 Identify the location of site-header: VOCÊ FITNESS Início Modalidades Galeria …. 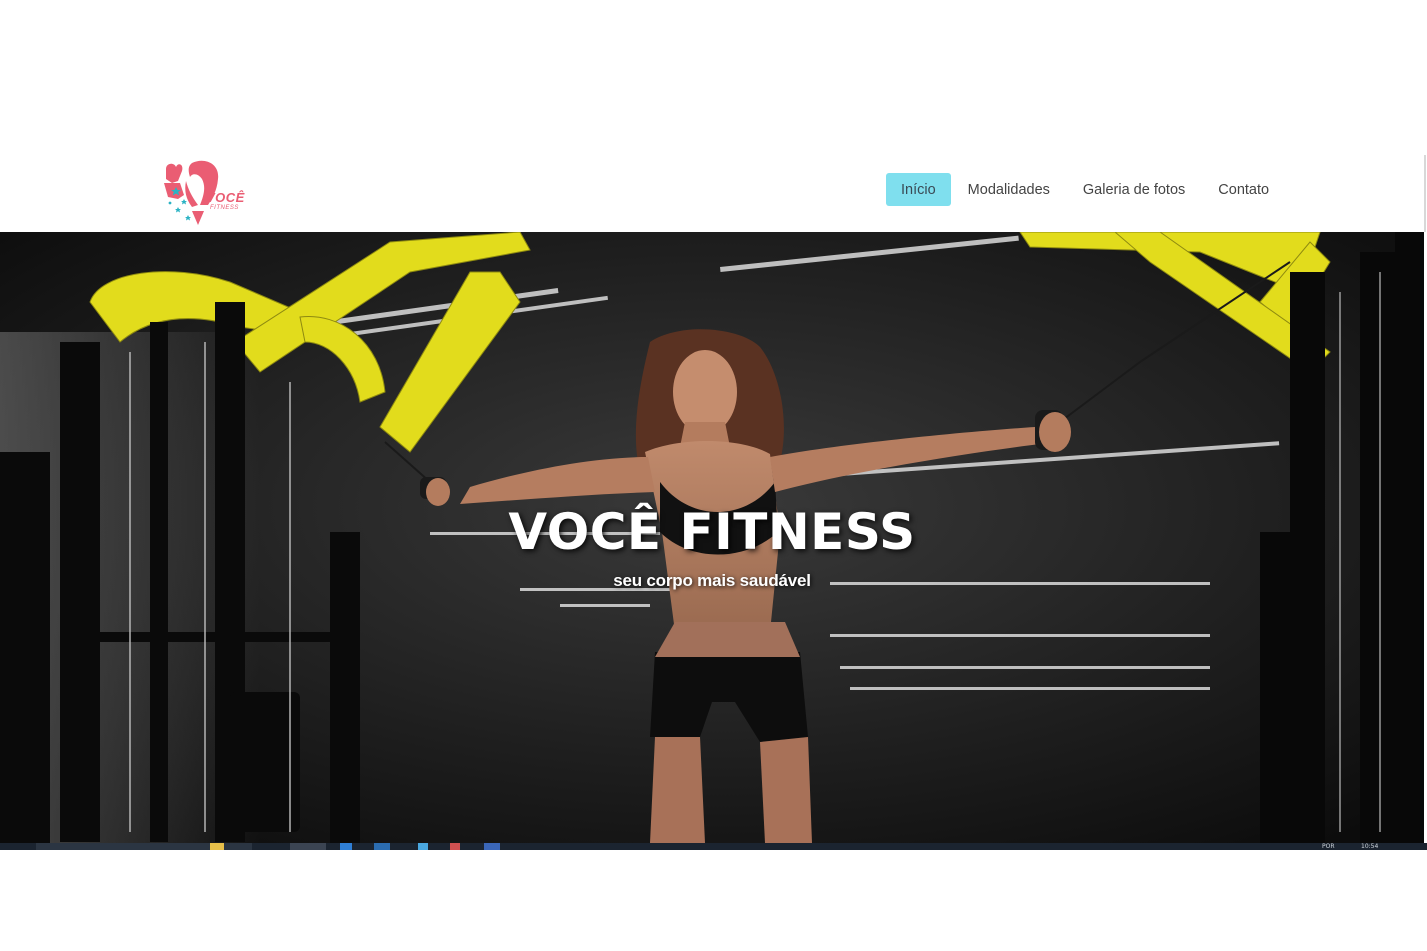
(713, 193).